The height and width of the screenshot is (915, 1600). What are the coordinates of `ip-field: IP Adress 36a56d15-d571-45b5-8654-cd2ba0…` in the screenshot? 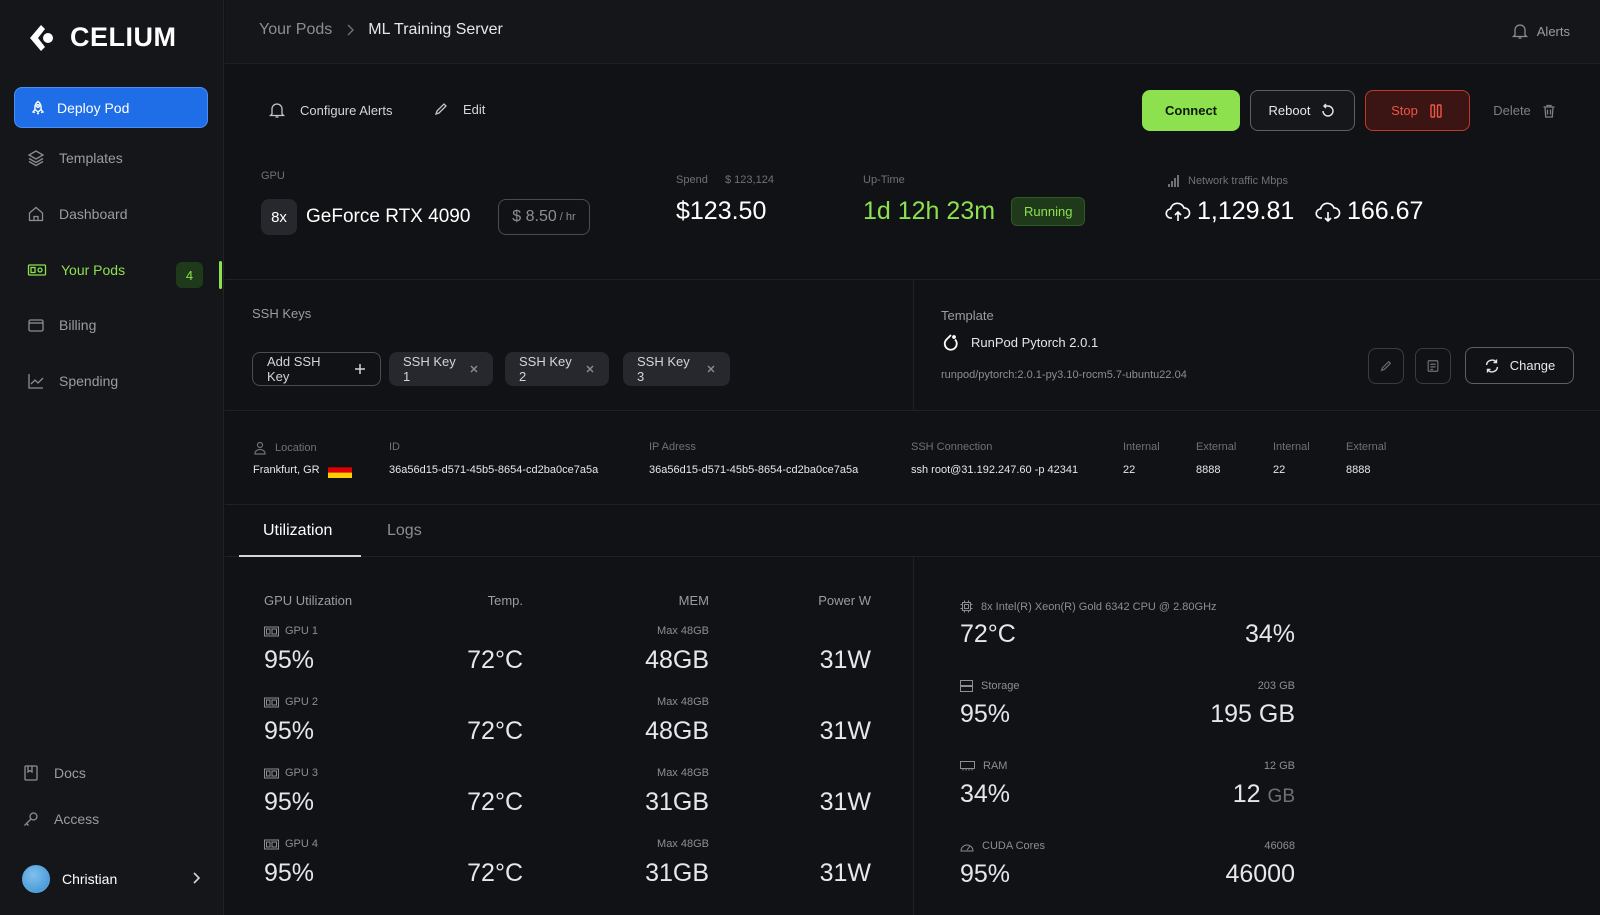 It's located at (753, 458).